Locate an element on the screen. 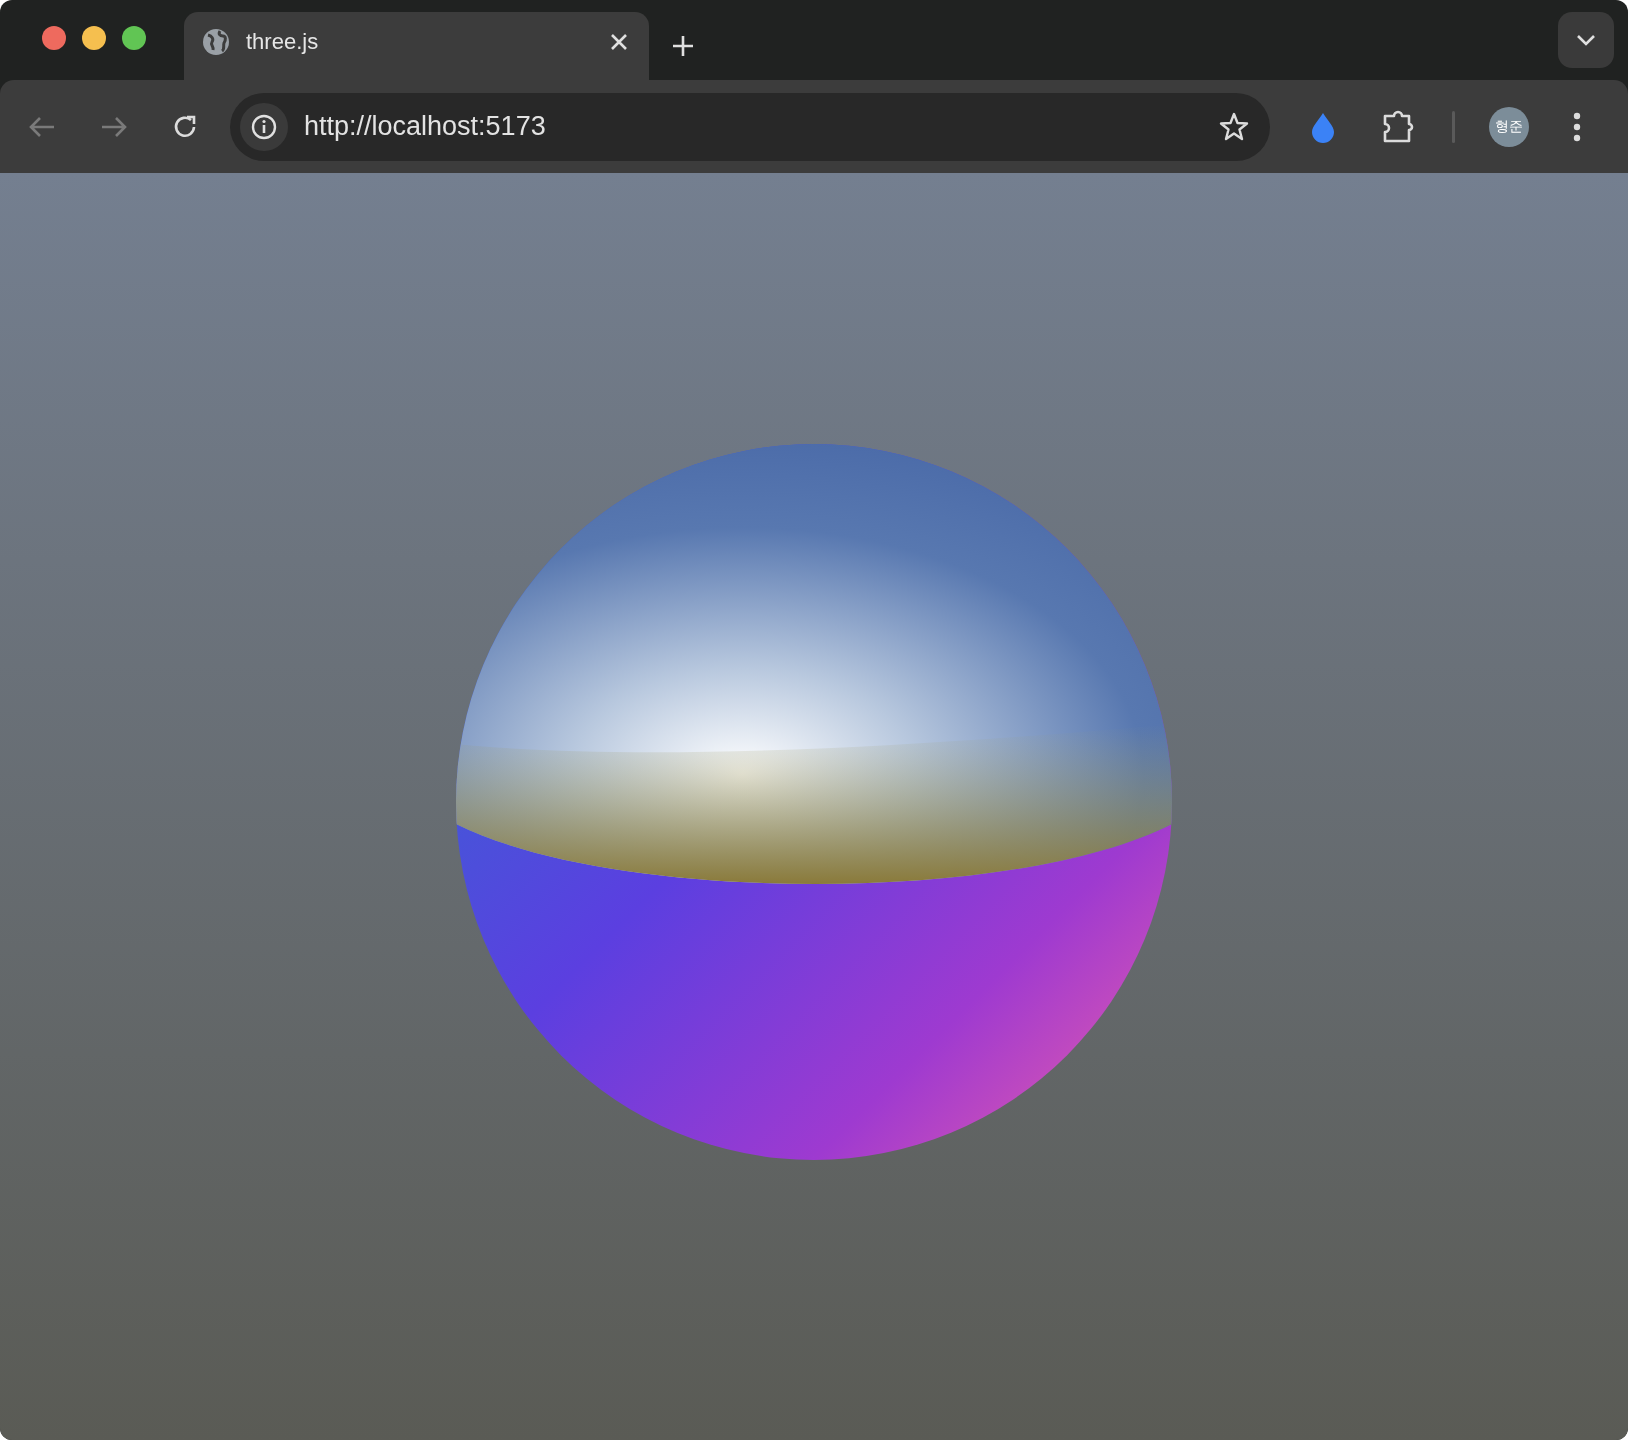  close-window-button is located at coordinates (54, 38).